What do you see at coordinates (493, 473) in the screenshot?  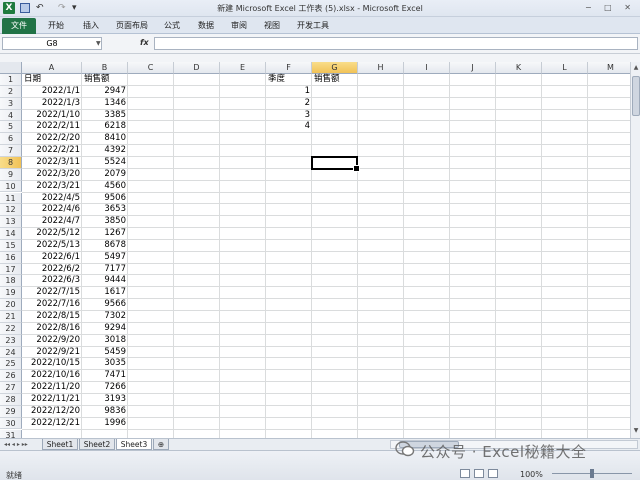 I see `page-break-view-icon` at bounding box center [493, 473].